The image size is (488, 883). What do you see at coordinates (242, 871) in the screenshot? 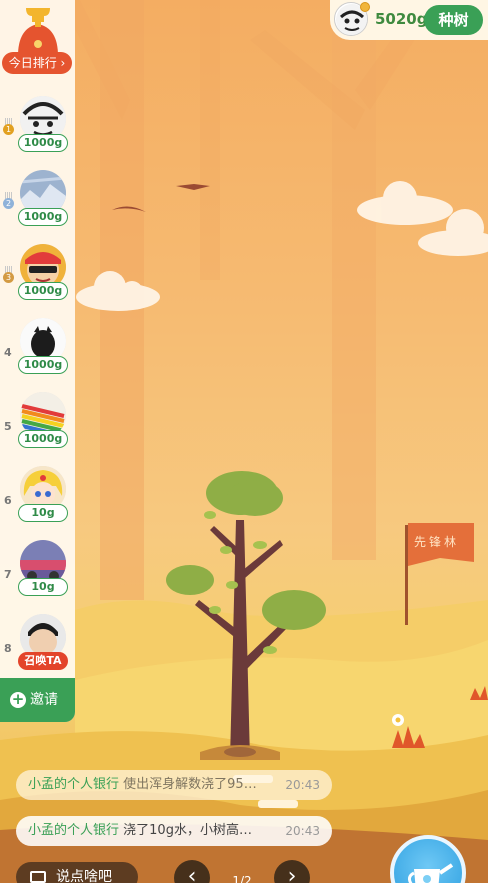
I see `pager: ‹ 1/2 ›` at bounding box center [242, 871].